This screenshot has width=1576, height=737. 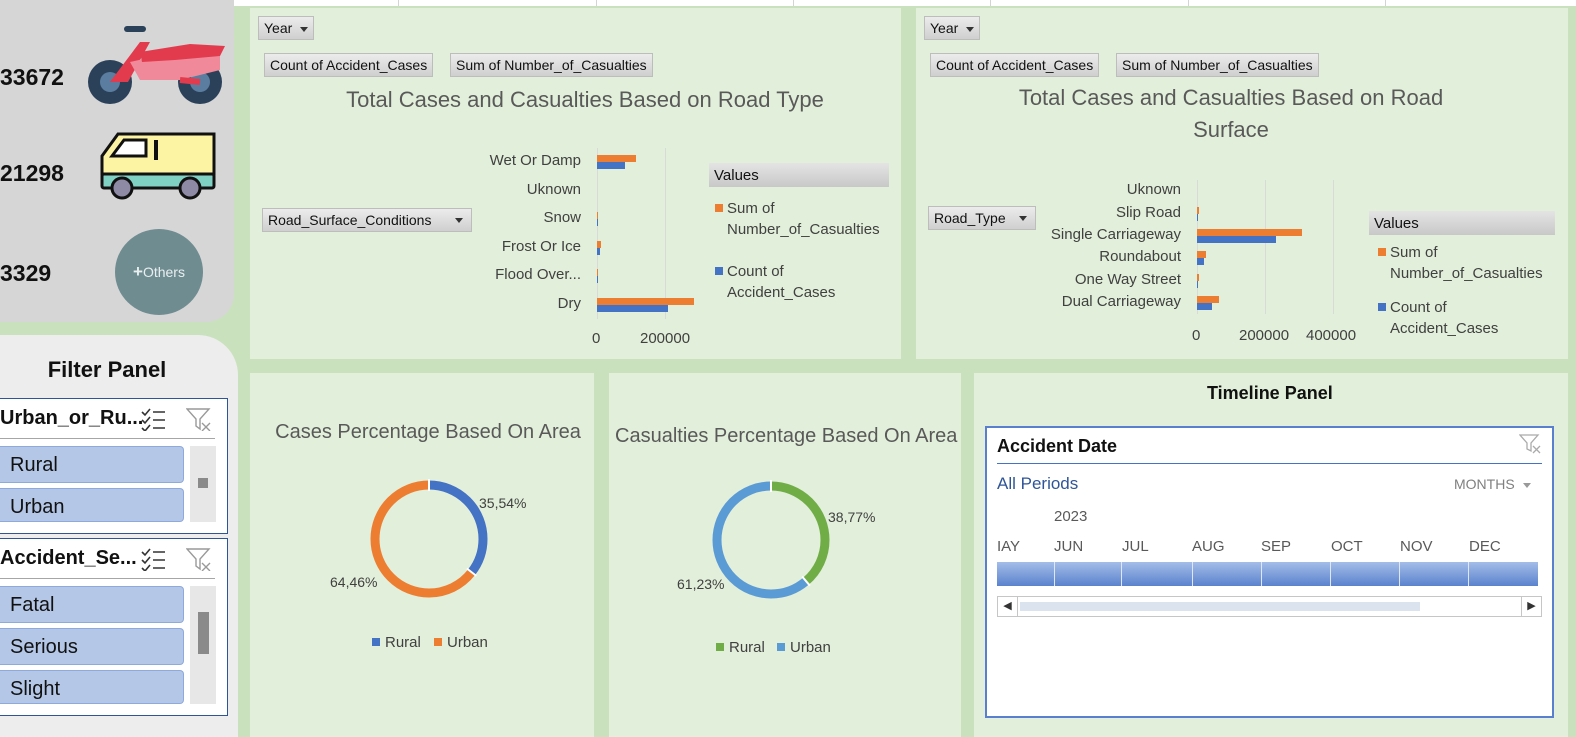 I want to click on axis-field-button: Road_Surface_Conditions, so click(x=367, y=220).